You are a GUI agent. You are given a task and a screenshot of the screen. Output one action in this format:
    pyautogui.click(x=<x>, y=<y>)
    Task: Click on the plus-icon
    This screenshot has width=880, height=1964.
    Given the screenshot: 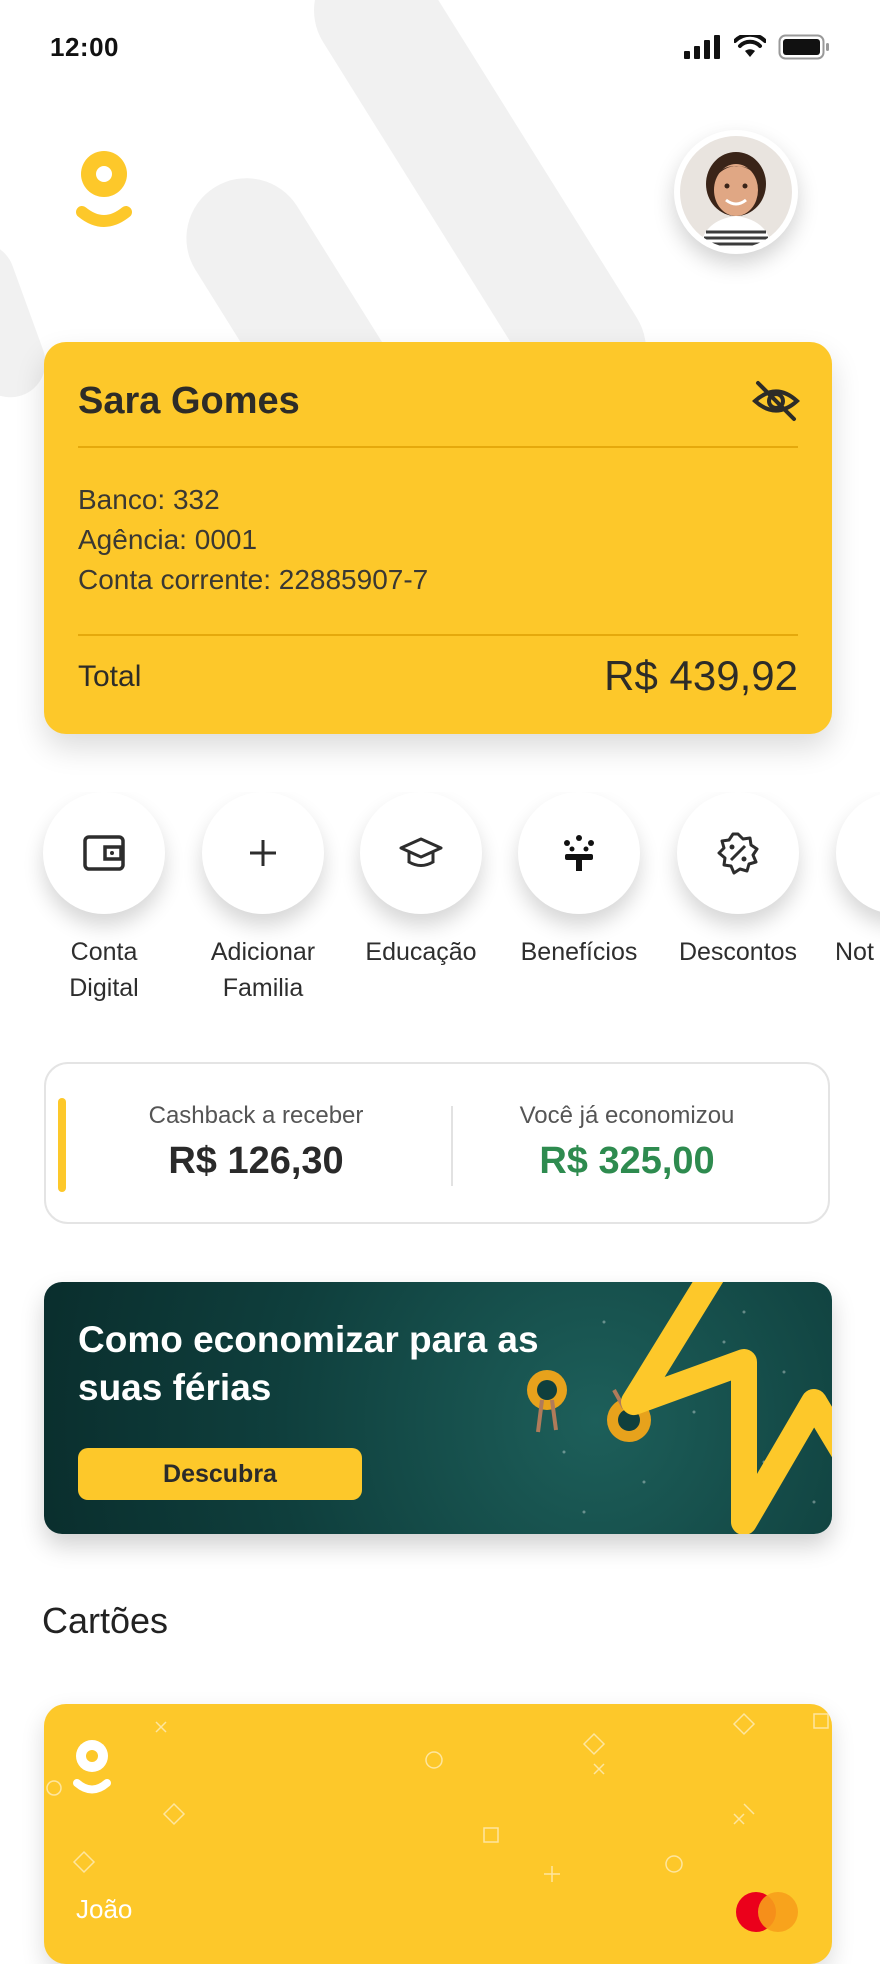 What is the action you would take?
    pyautogui.click(x=263, y=853)
    